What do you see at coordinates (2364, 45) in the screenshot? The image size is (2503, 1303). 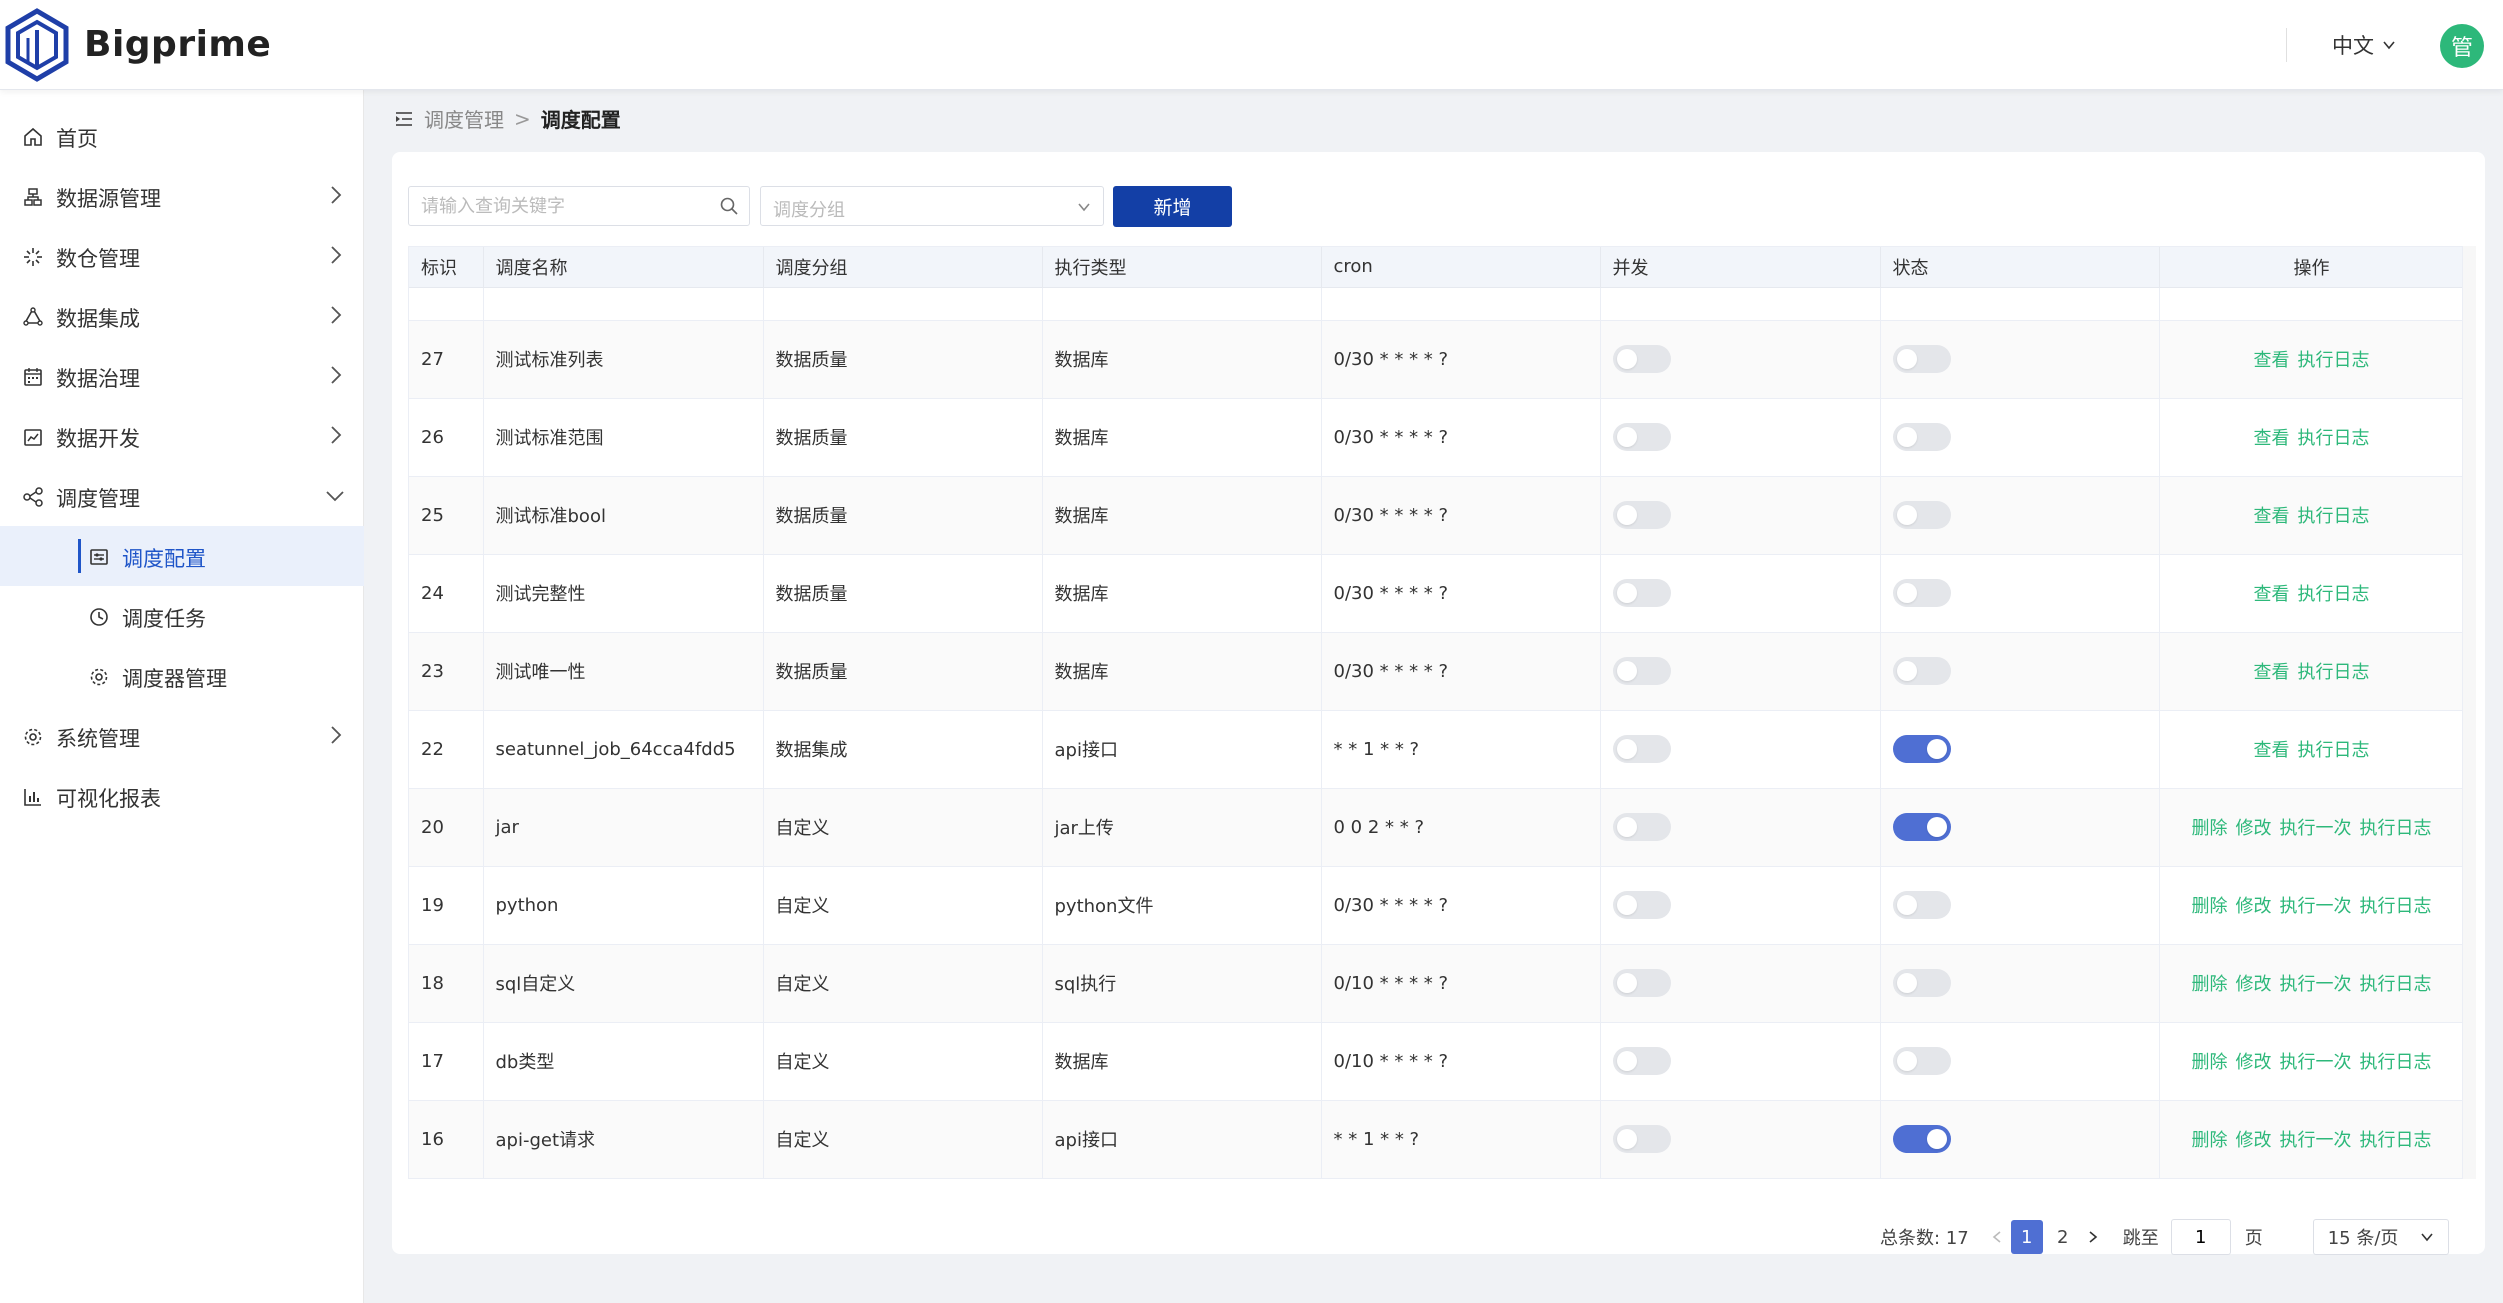 I see `language-switcher: 中文` at bounding box center [2364, 45].